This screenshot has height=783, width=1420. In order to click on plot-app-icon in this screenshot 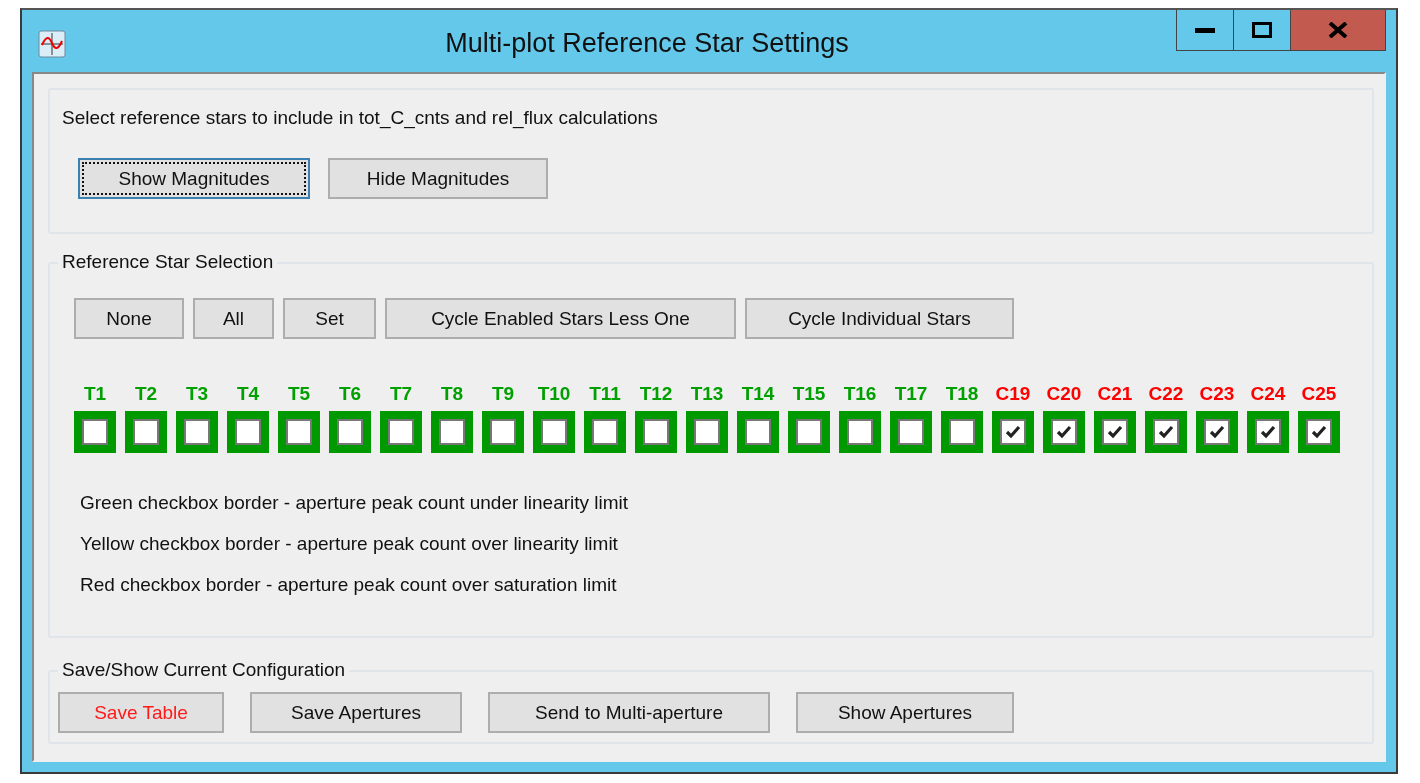, I will do `click(52, 44)`.